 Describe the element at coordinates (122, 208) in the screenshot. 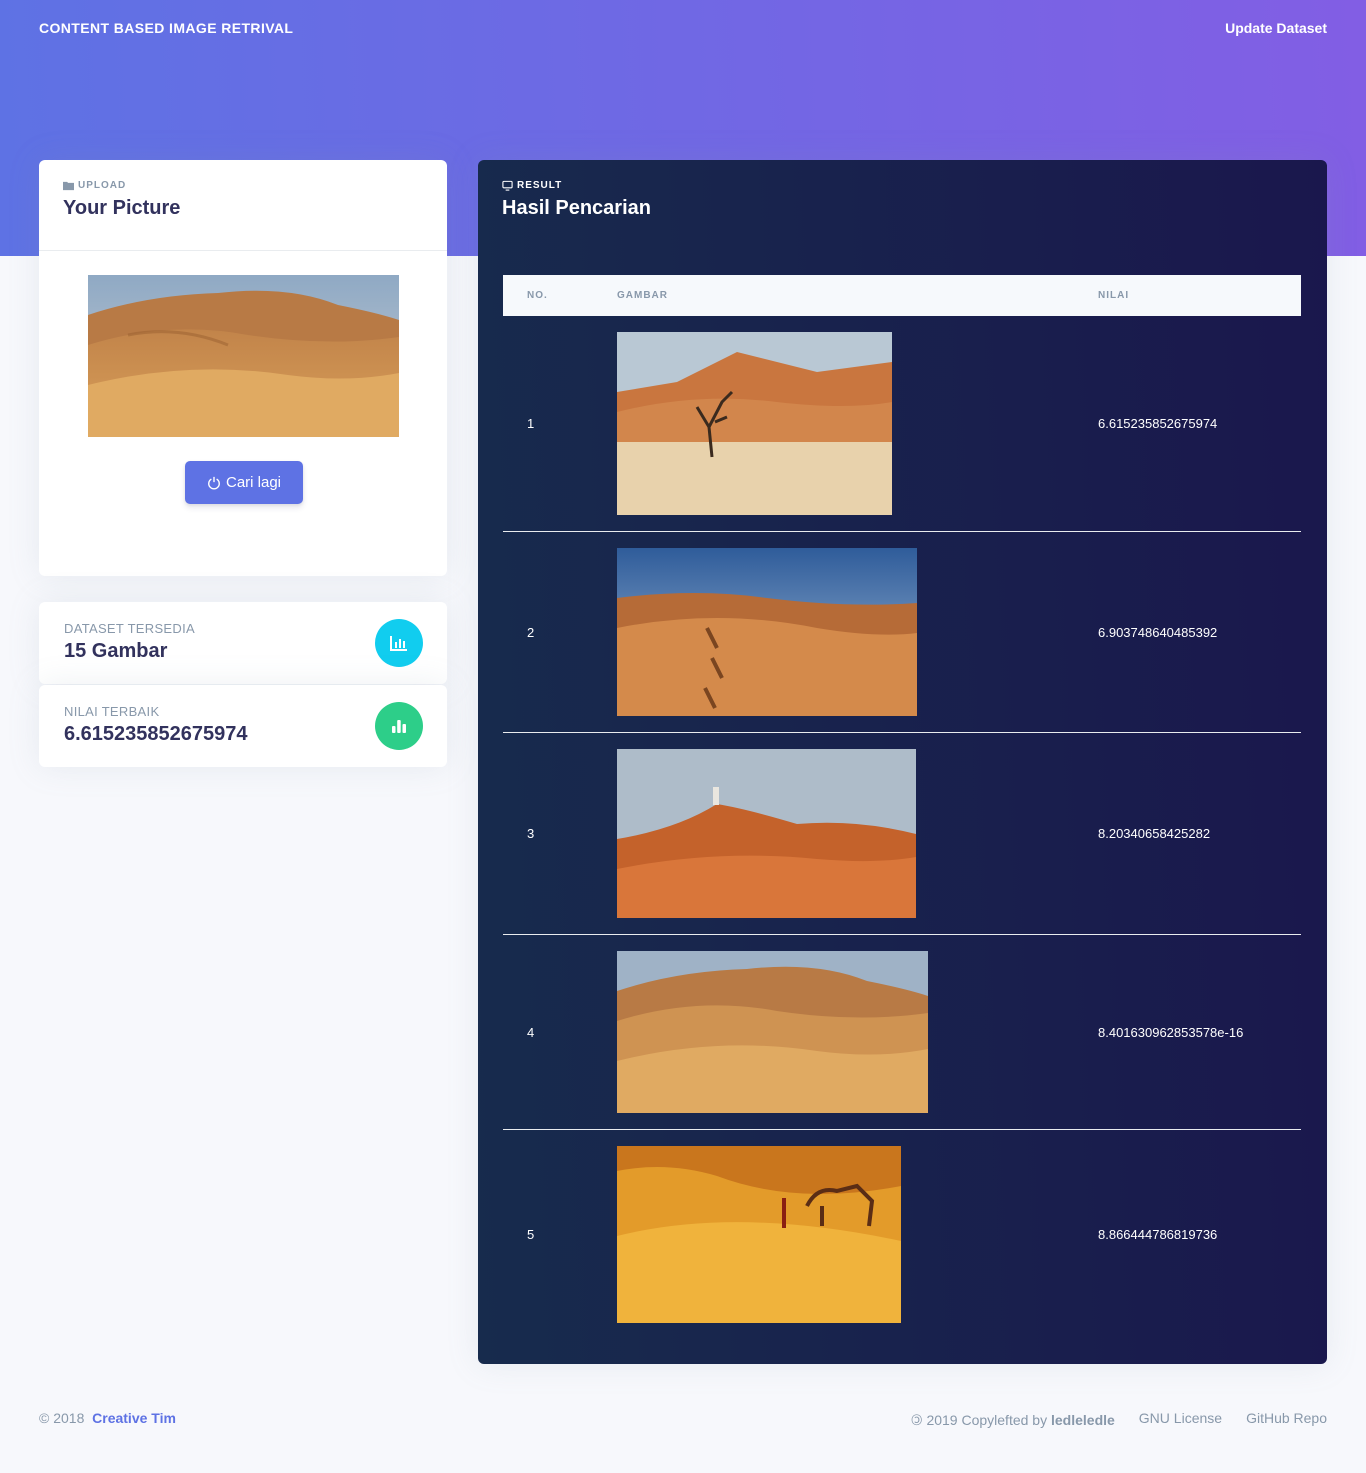

I see `upload-card-title: Your Picture` at that location.